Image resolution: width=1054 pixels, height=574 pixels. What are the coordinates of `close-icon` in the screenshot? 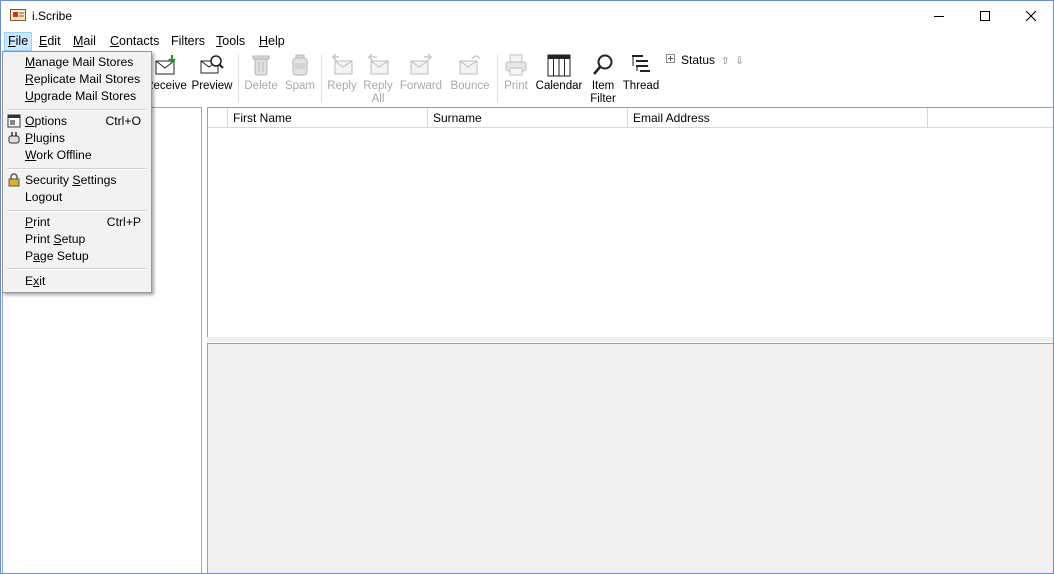 It's located at (1031, 16).